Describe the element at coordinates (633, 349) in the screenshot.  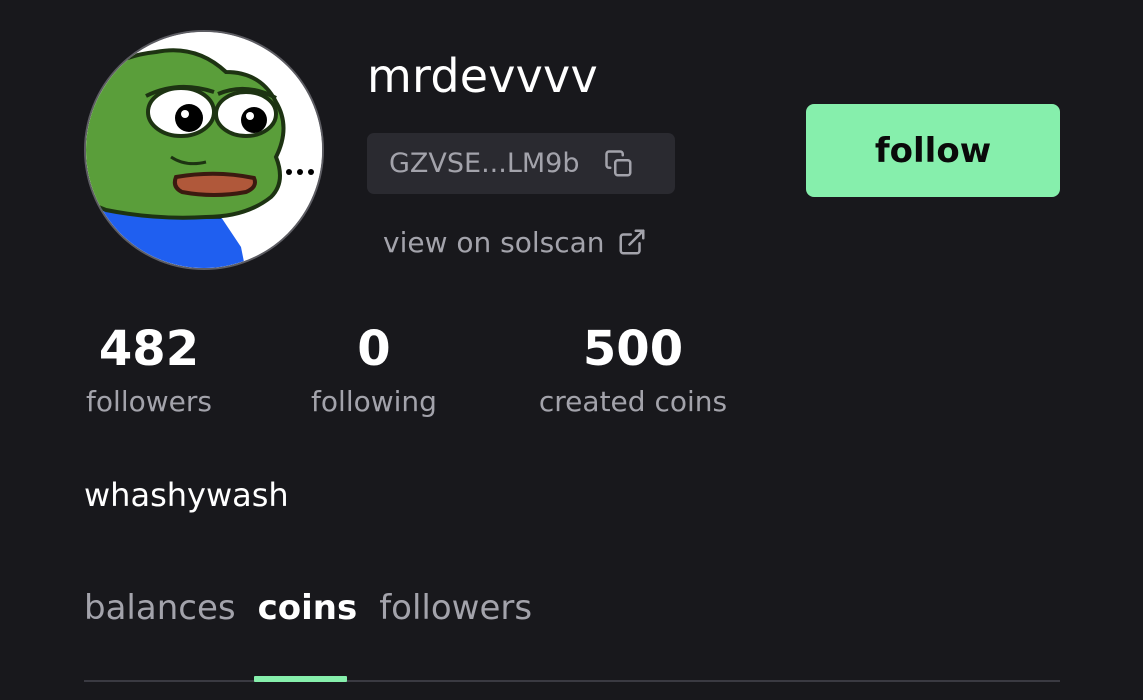
I see `created-coins-count: 500` at that location.